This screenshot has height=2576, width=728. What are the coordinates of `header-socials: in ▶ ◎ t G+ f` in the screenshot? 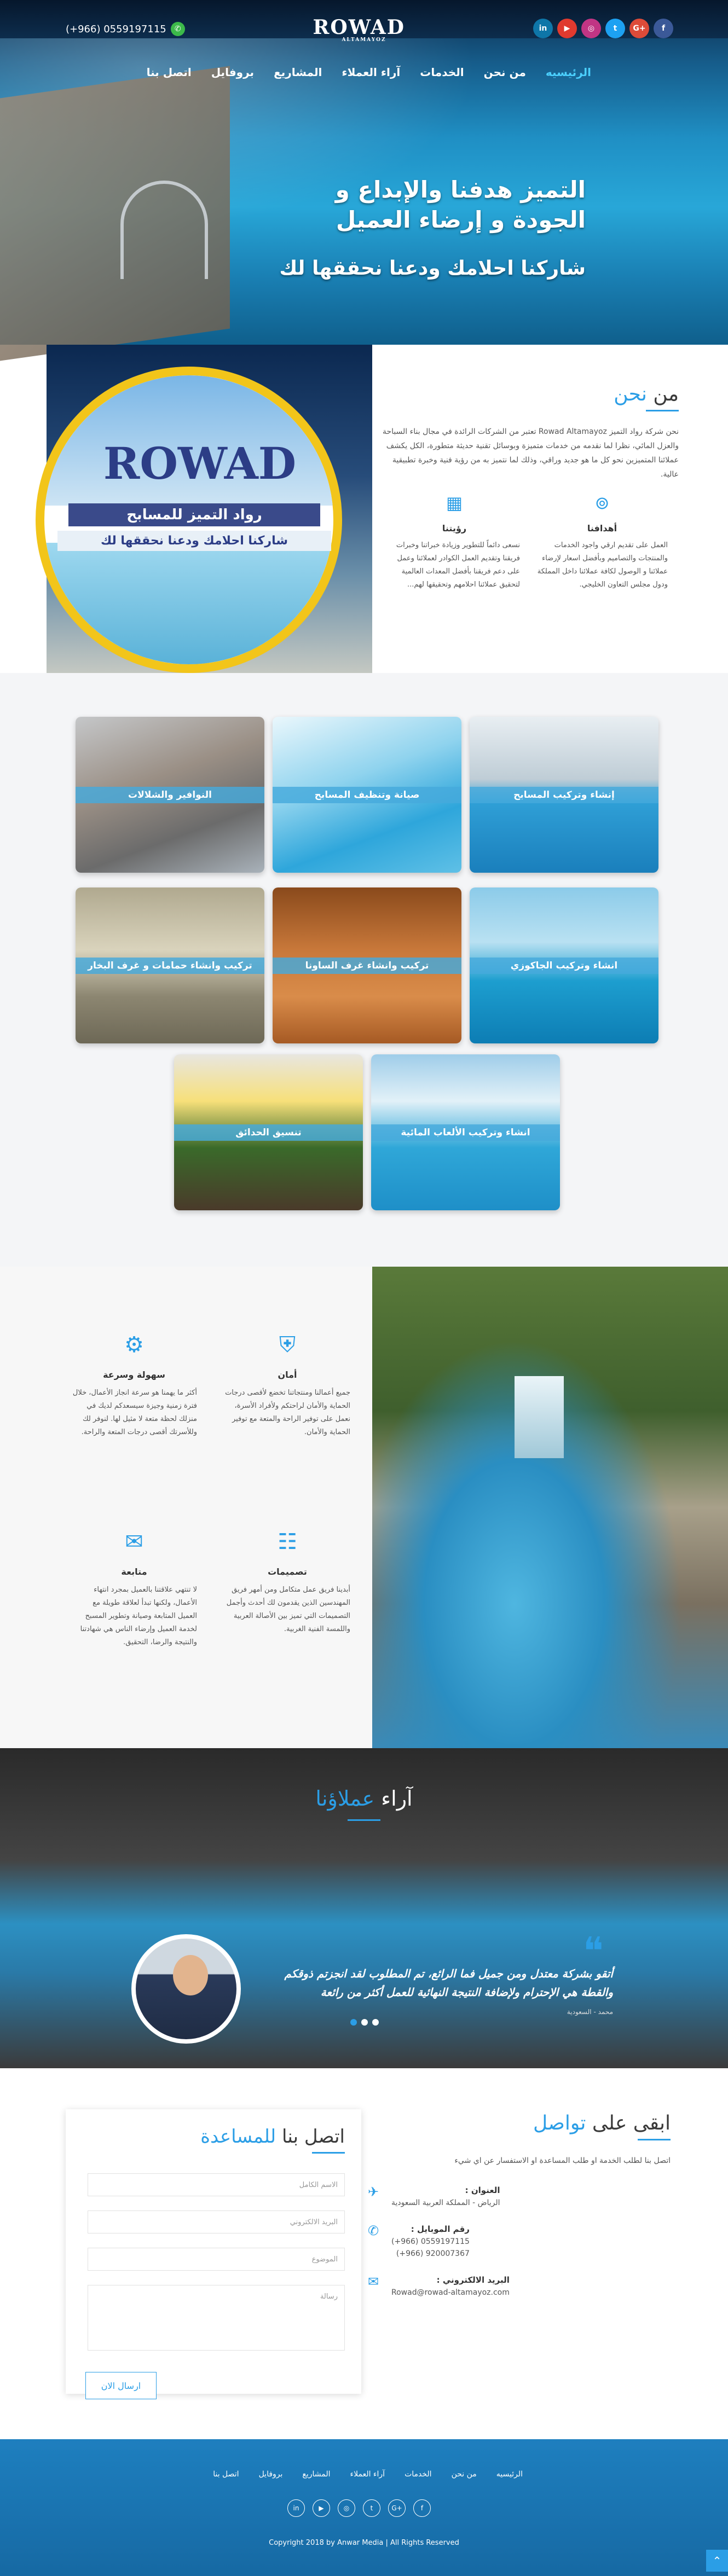 It's located at (603, 29).